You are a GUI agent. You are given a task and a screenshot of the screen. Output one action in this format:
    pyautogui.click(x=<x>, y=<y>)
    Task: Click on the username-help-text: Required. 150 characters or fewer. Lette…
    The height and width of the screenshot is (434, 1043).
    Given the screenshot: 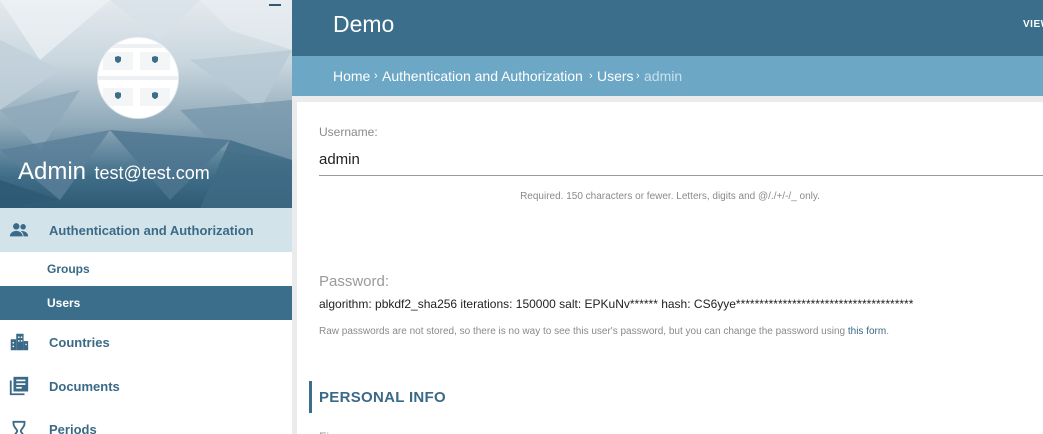 What is the action you would take?
    pyautogui.click(x=670, y=196)
    